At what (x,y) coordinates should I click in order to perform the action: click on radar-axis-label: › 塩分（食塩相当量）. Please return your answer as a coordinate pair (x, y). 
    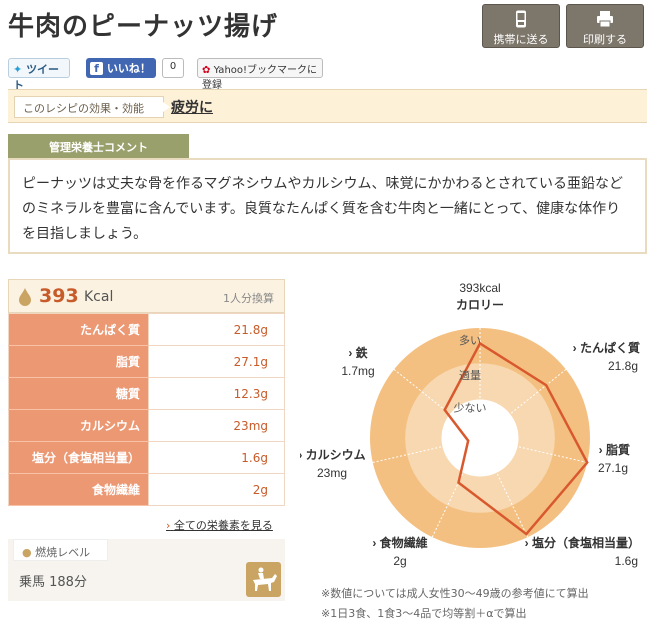
    Looking at the image, I should click on (582, 542).